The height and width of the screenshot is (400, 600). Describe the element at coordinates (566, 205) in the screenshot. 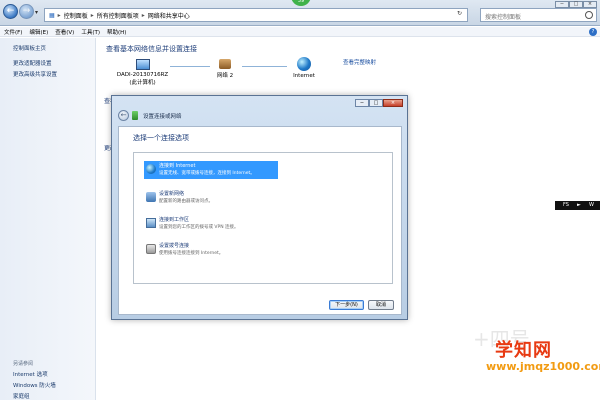

I see `media-label: FS` at that location.